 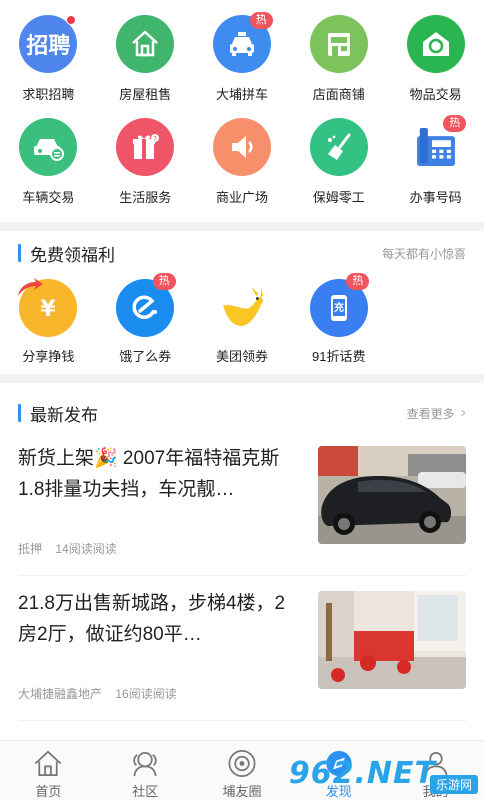 What do you see at coordinates (241, 94) in the screenshot?
I see `service-label: 大埔拼车` at bounding box center [241, 94].